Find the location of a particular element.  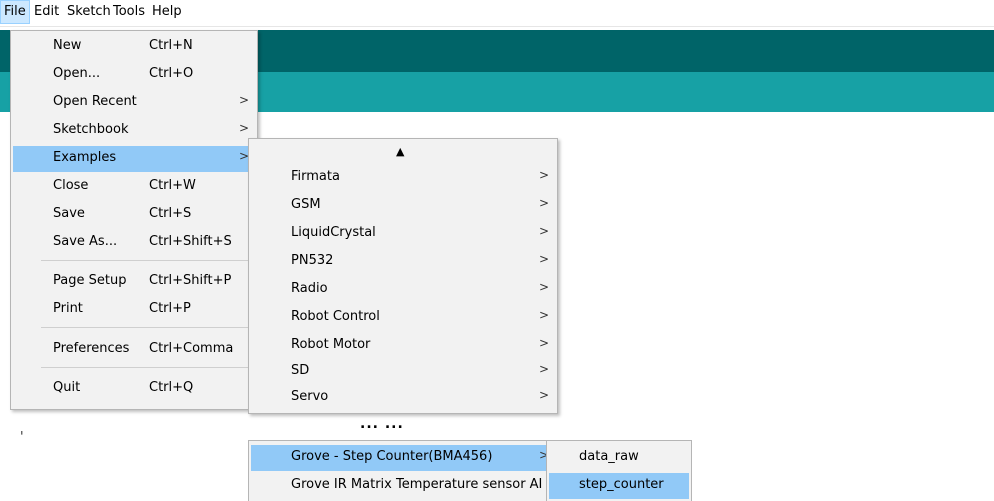

submenu-item-label: Servo is located at coordinates (310, 396).